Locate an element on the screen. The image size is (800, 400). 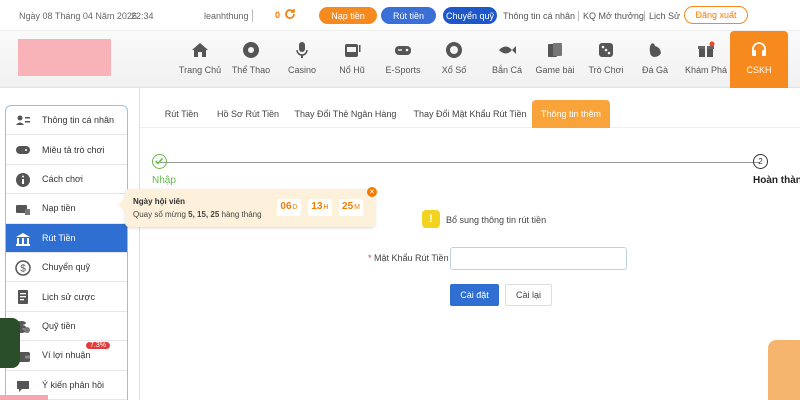
popup-text: Quay số mừng 5, 15, 25 hàng tháng is located at coordinates (197, 214).